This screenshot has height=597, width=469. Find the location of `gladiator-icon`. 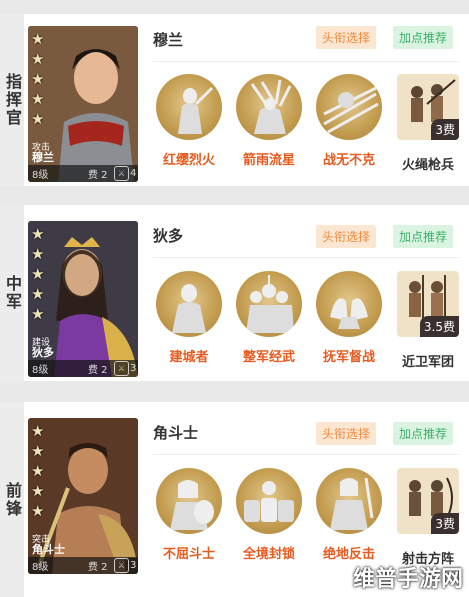

gladiator-icon is located at coordinates (189, 501).